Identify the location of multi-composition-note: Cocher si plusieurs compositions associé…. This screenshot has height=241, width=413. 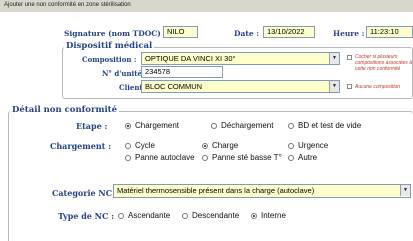
(383, 63).